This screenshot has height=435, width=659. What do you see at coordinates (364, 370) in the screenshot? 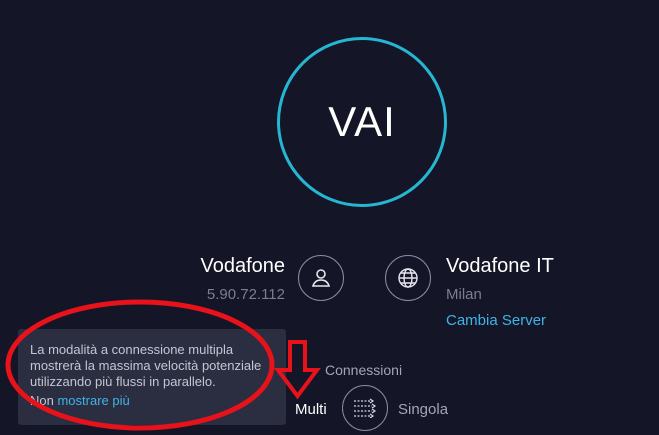
I see `connections-title: Connessioni` at bounding box center [364, 370].